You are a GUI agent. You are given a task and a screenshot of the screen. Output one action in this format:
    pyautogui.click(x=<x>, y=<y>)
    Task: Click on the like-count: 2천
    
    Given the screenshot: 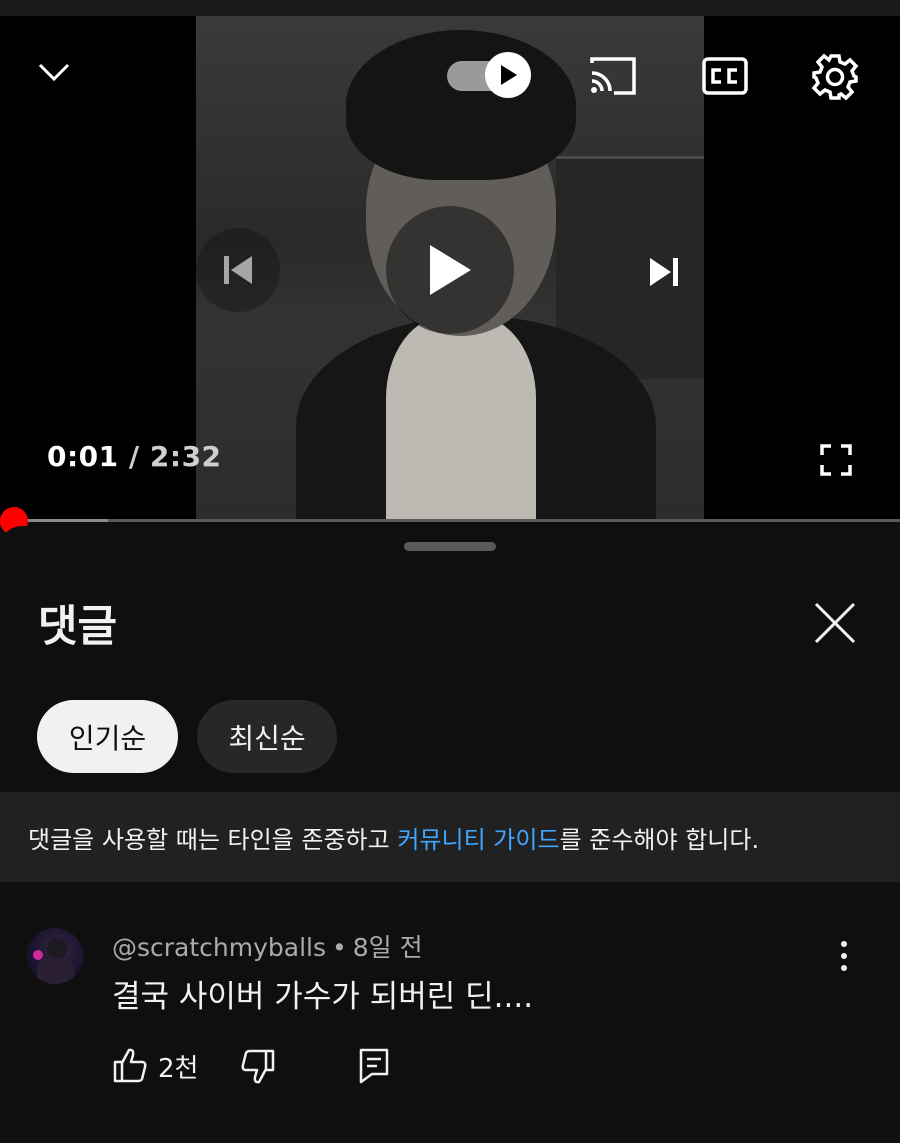 What is the action you would take?
    pyautogui.click(x=178, y=1069)
    